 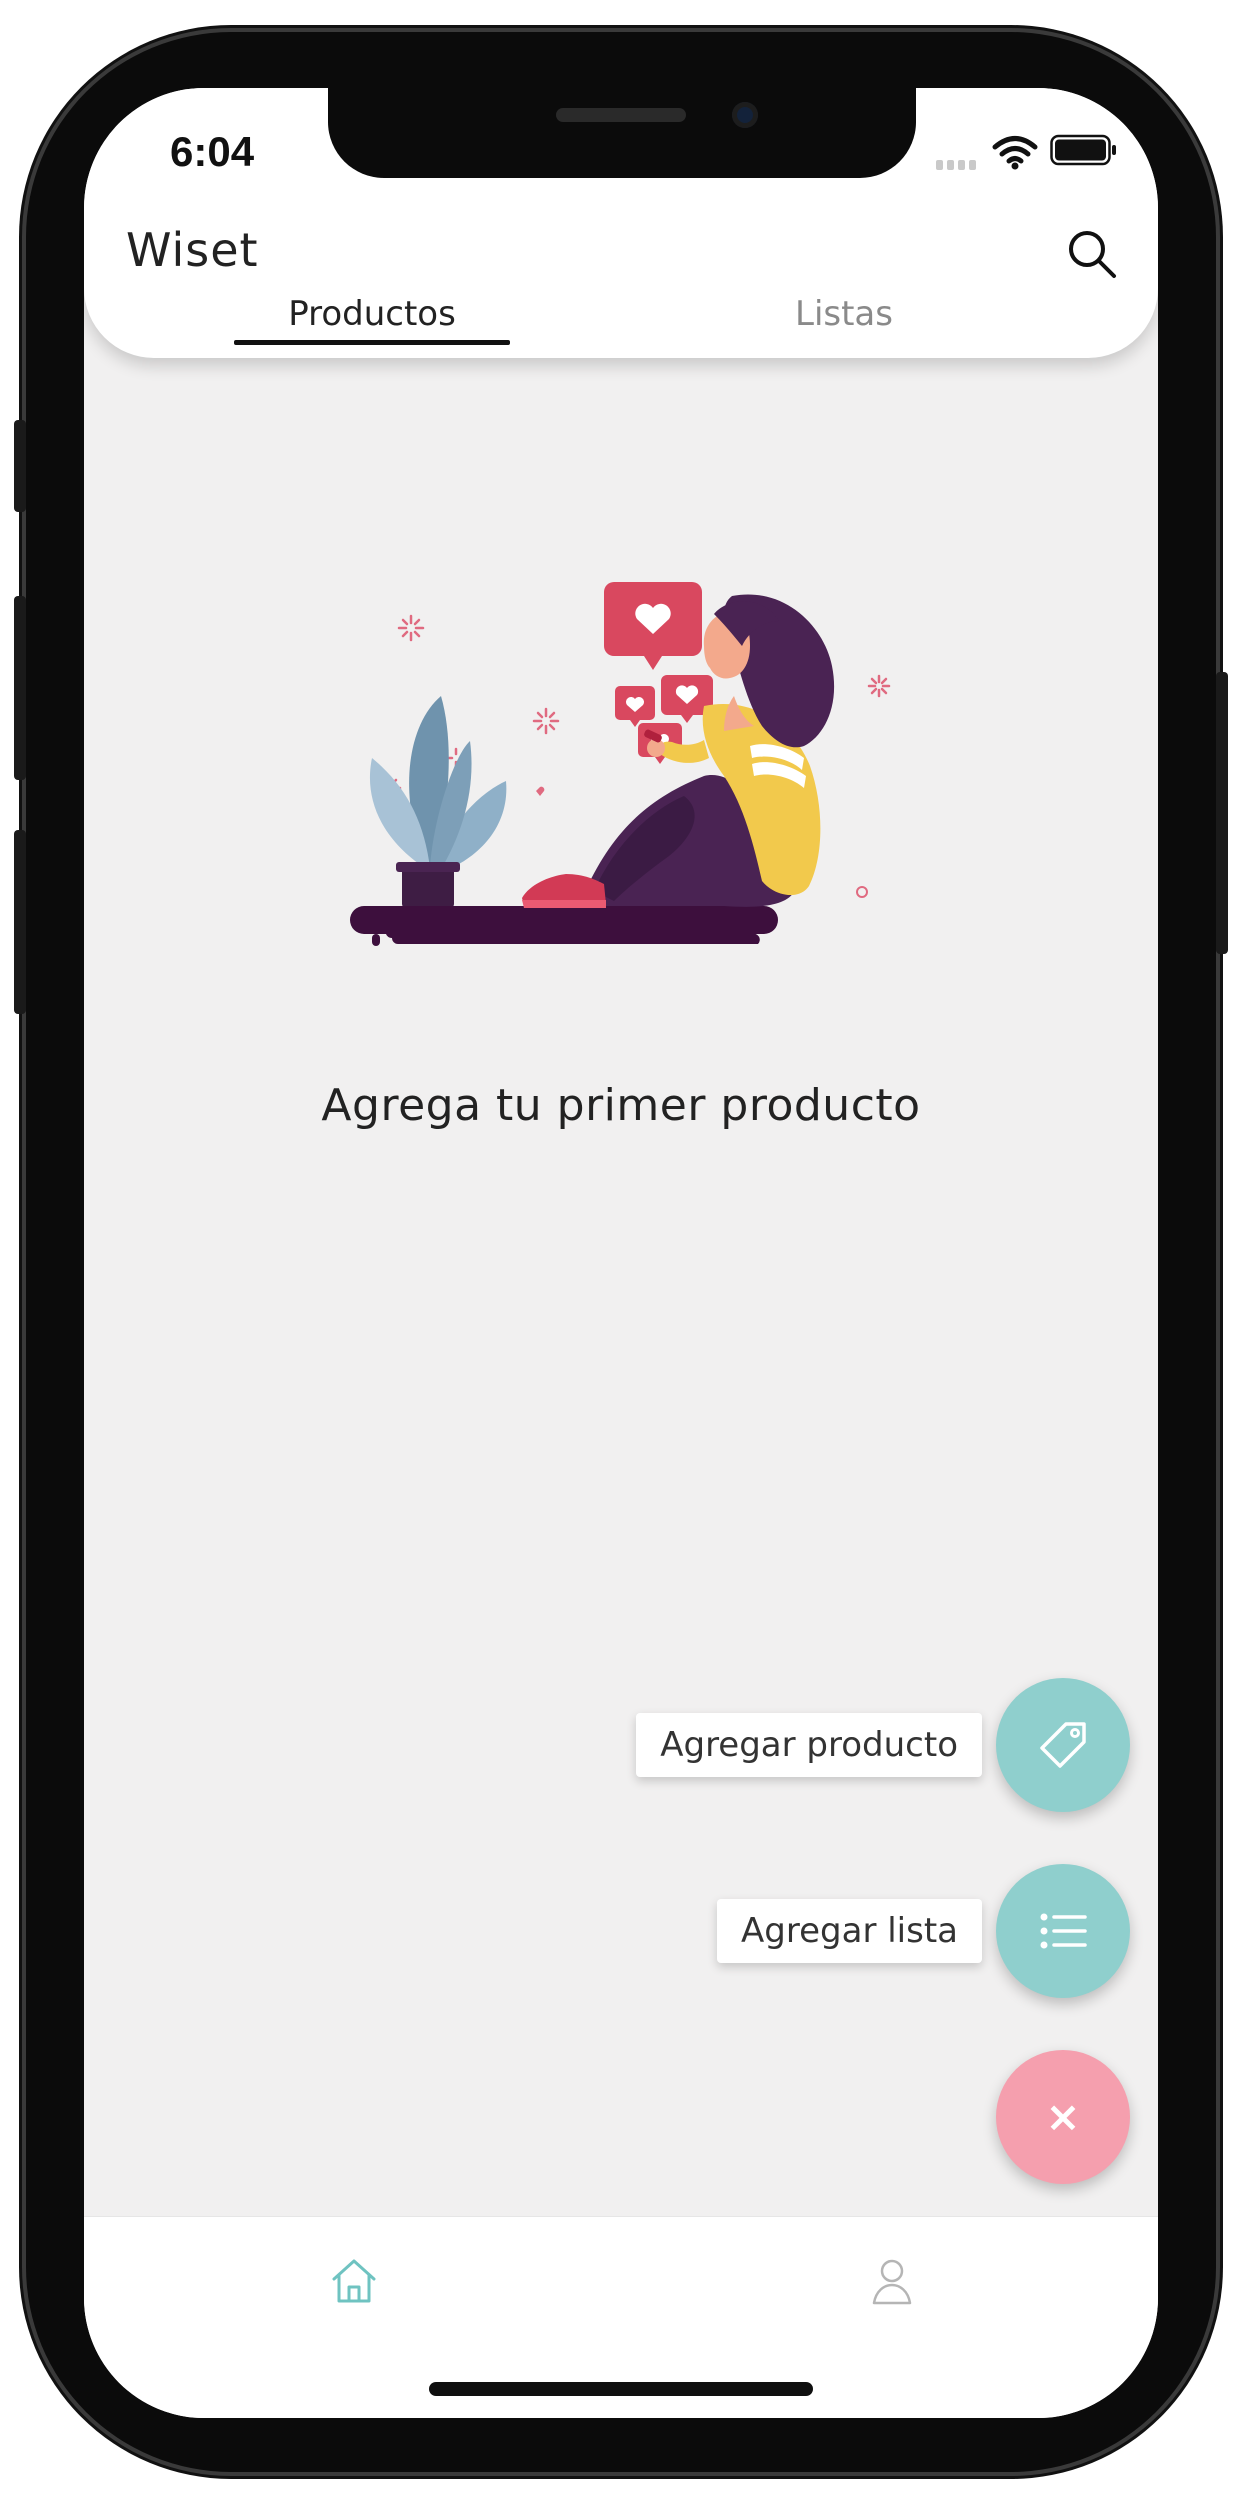 What do you see at coordinates (354, 2281) in the screenshot?
I see `home-icon` at bounding box center [354, 2281].